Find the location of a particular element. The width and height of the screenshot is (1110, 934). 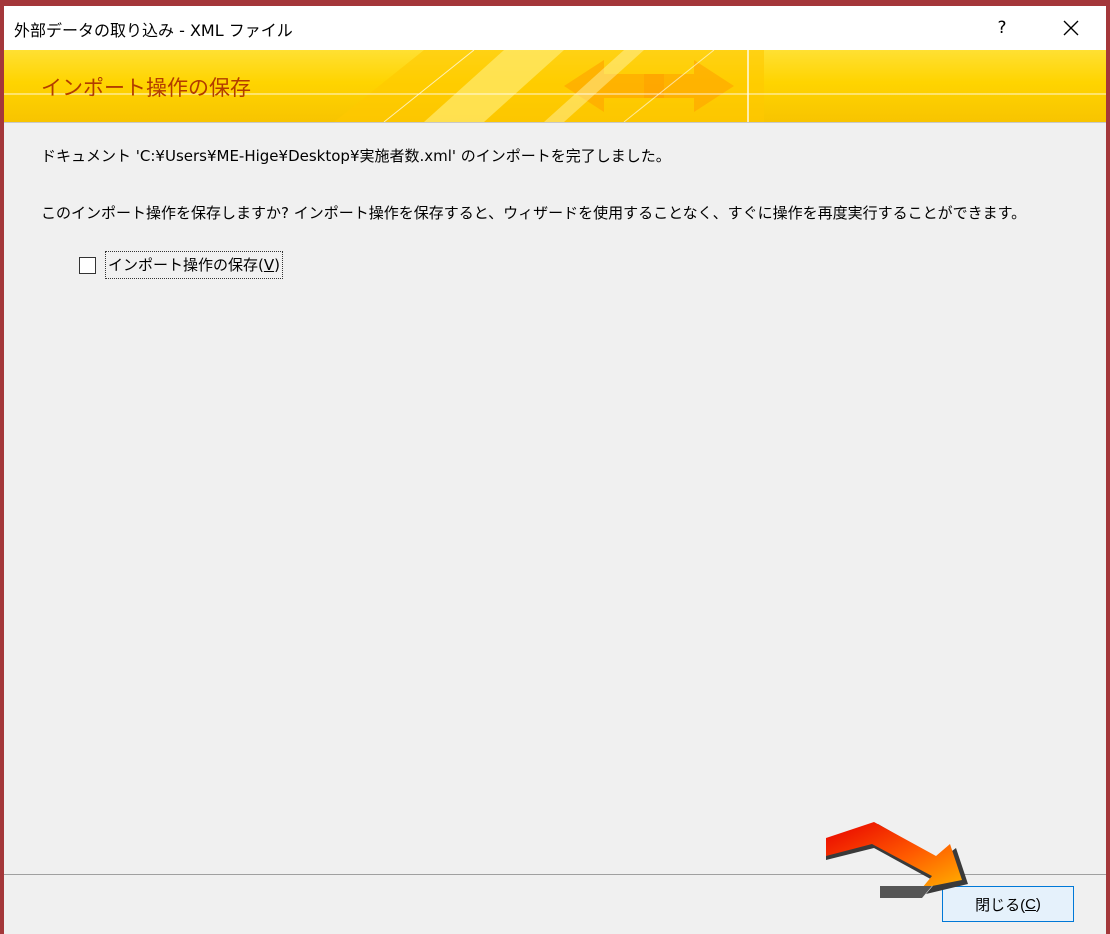

window-frame-left is located at coordinates (2, 467).